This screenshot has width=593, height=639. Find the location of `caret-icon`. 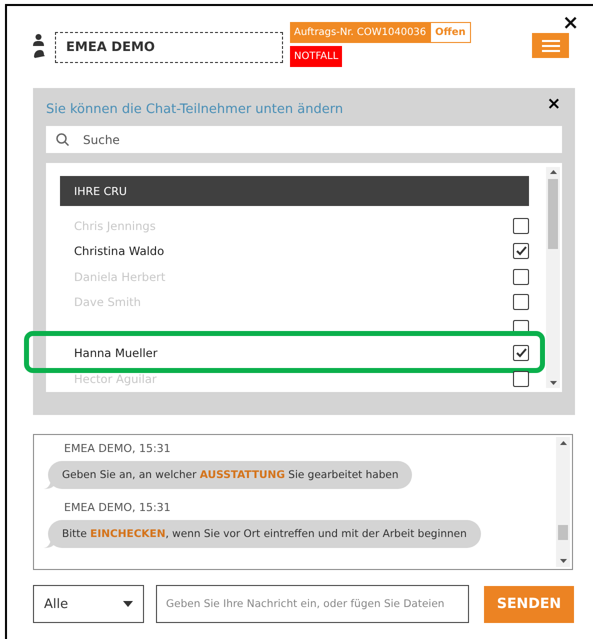

caret-icon is located at coordinates (128, 604).